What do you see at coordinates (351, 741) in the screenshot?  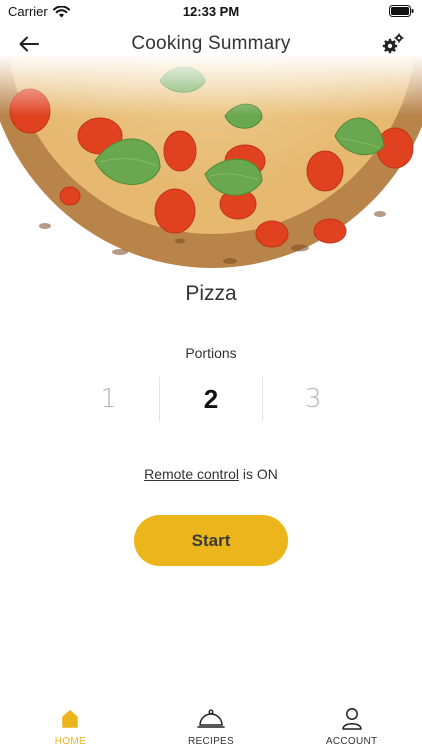 I see `tab-label-account: ACCOUNT` at bounding box center [351, 741].